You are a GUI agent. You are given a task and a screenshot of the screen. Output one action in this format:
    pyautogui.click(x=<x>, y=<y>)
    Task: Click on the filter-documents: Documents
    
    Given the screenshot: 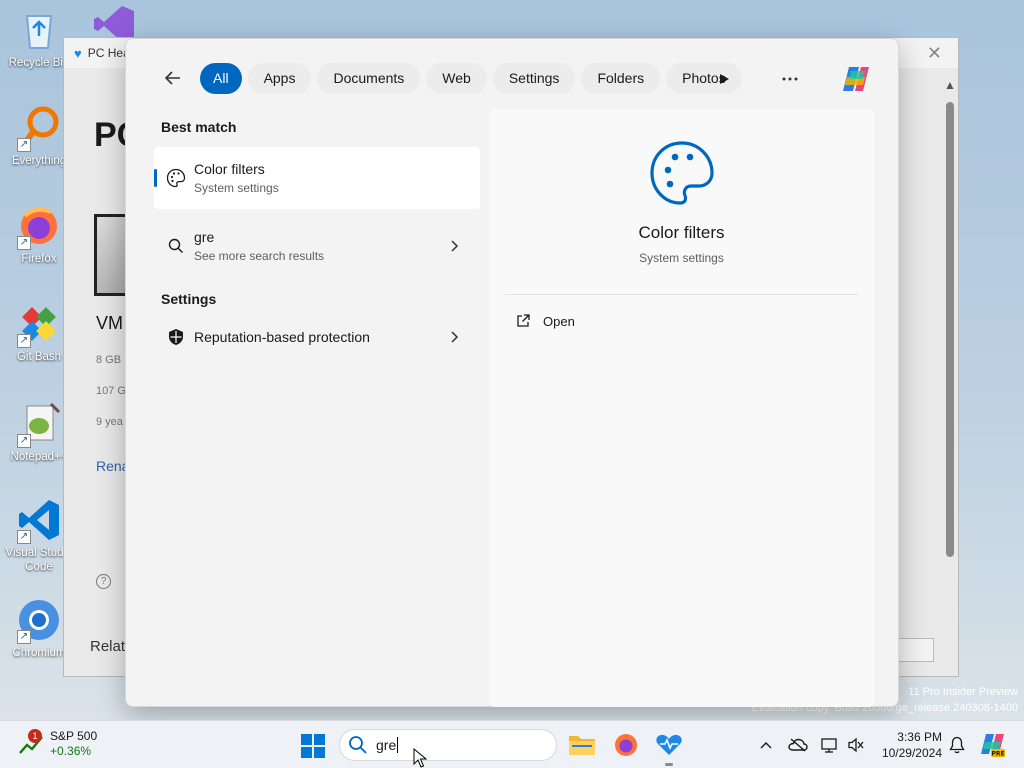 What is the action you would take?
    pyautogui.click(x=369, y=78)
    